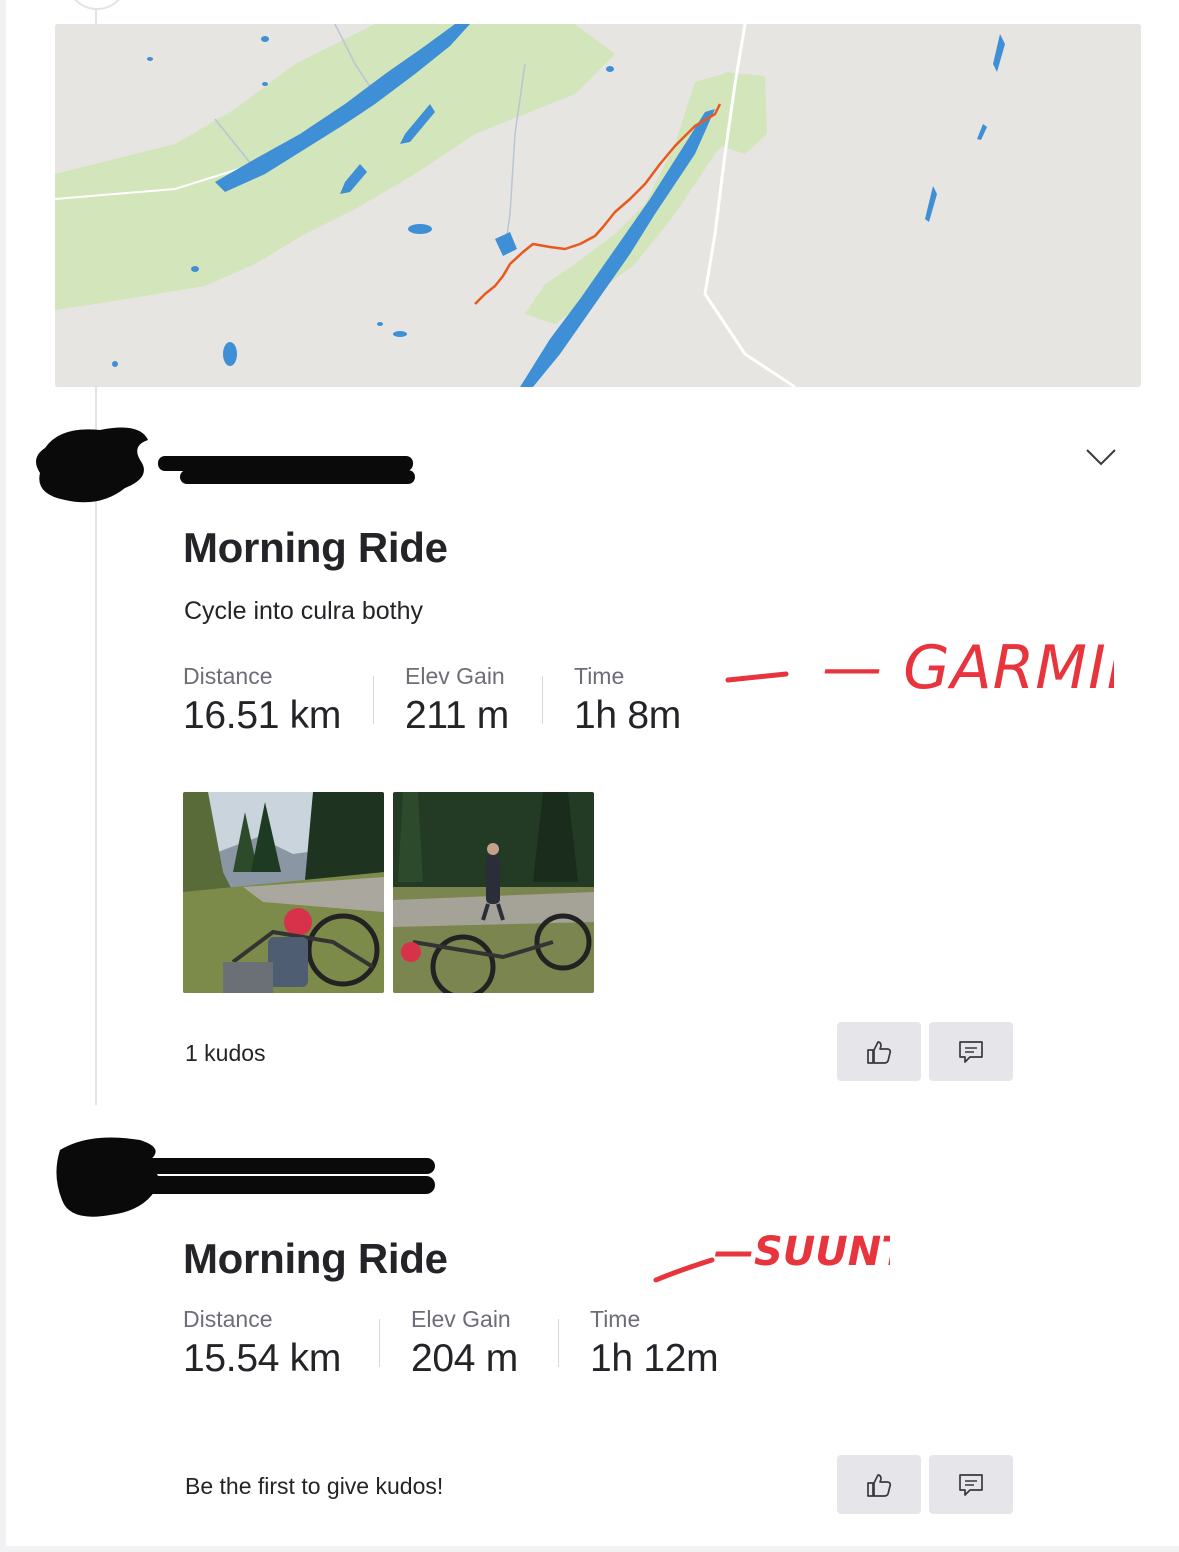  Describe the element at coordinates (464, 1358) in the screenshot. I see `stat-value: 204 m` at that location.